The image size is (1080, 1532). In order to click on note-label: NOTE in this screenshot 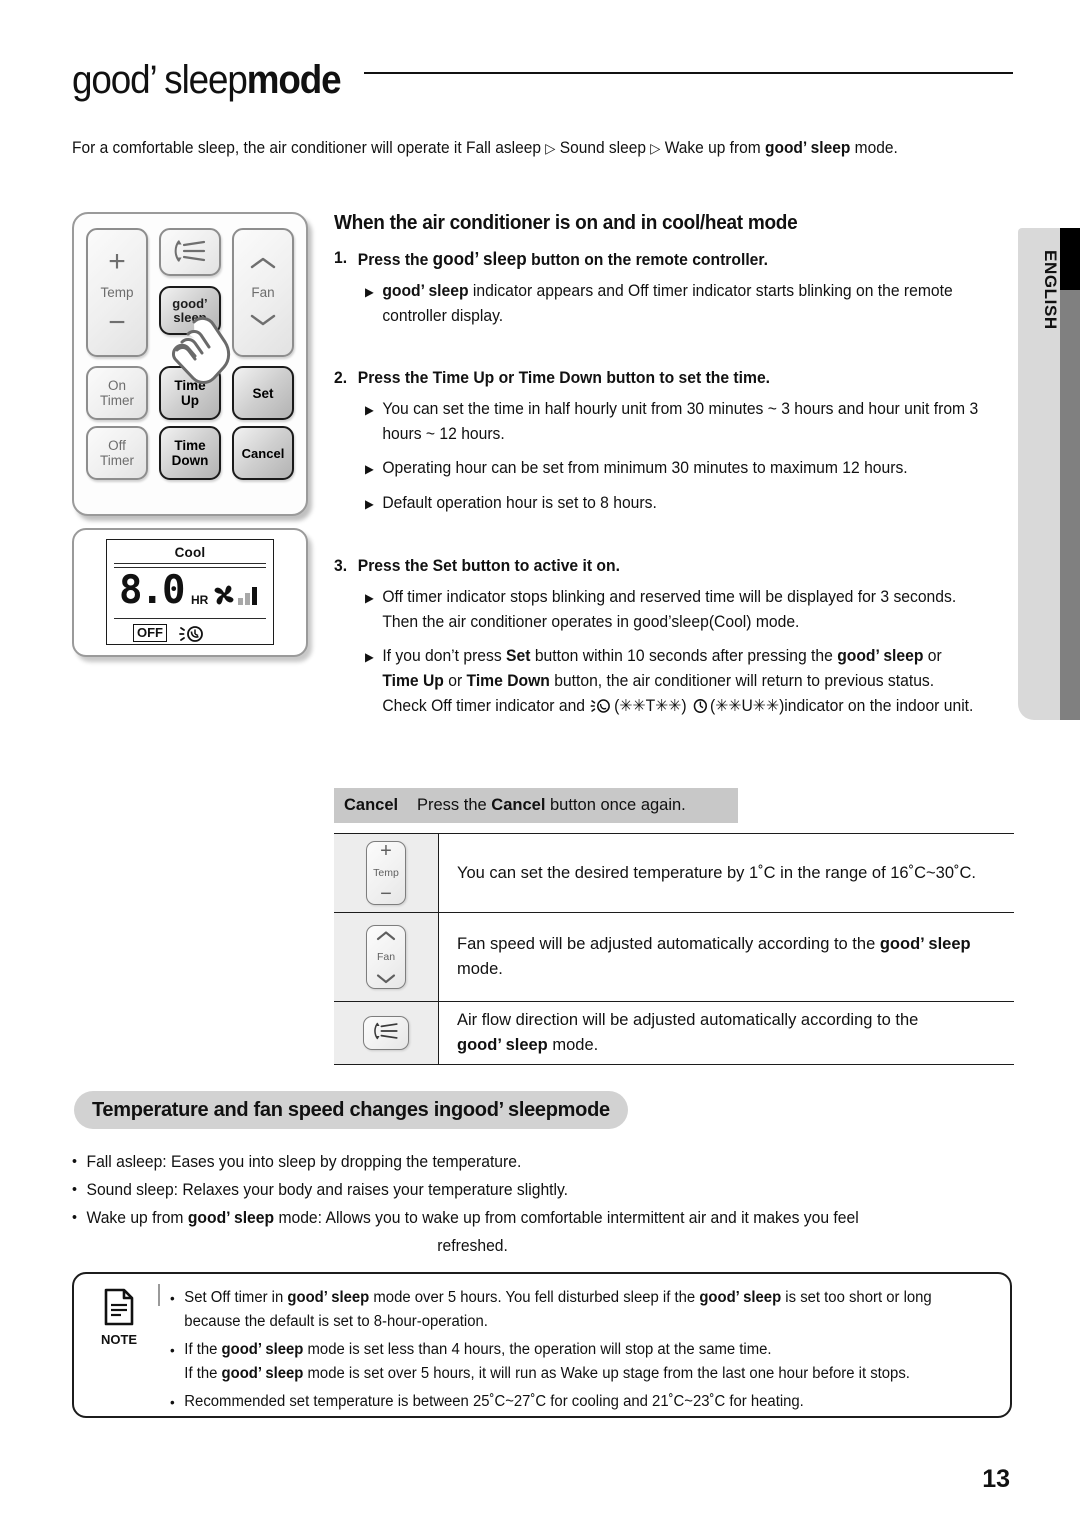, I will do `click(119, 1339)`.